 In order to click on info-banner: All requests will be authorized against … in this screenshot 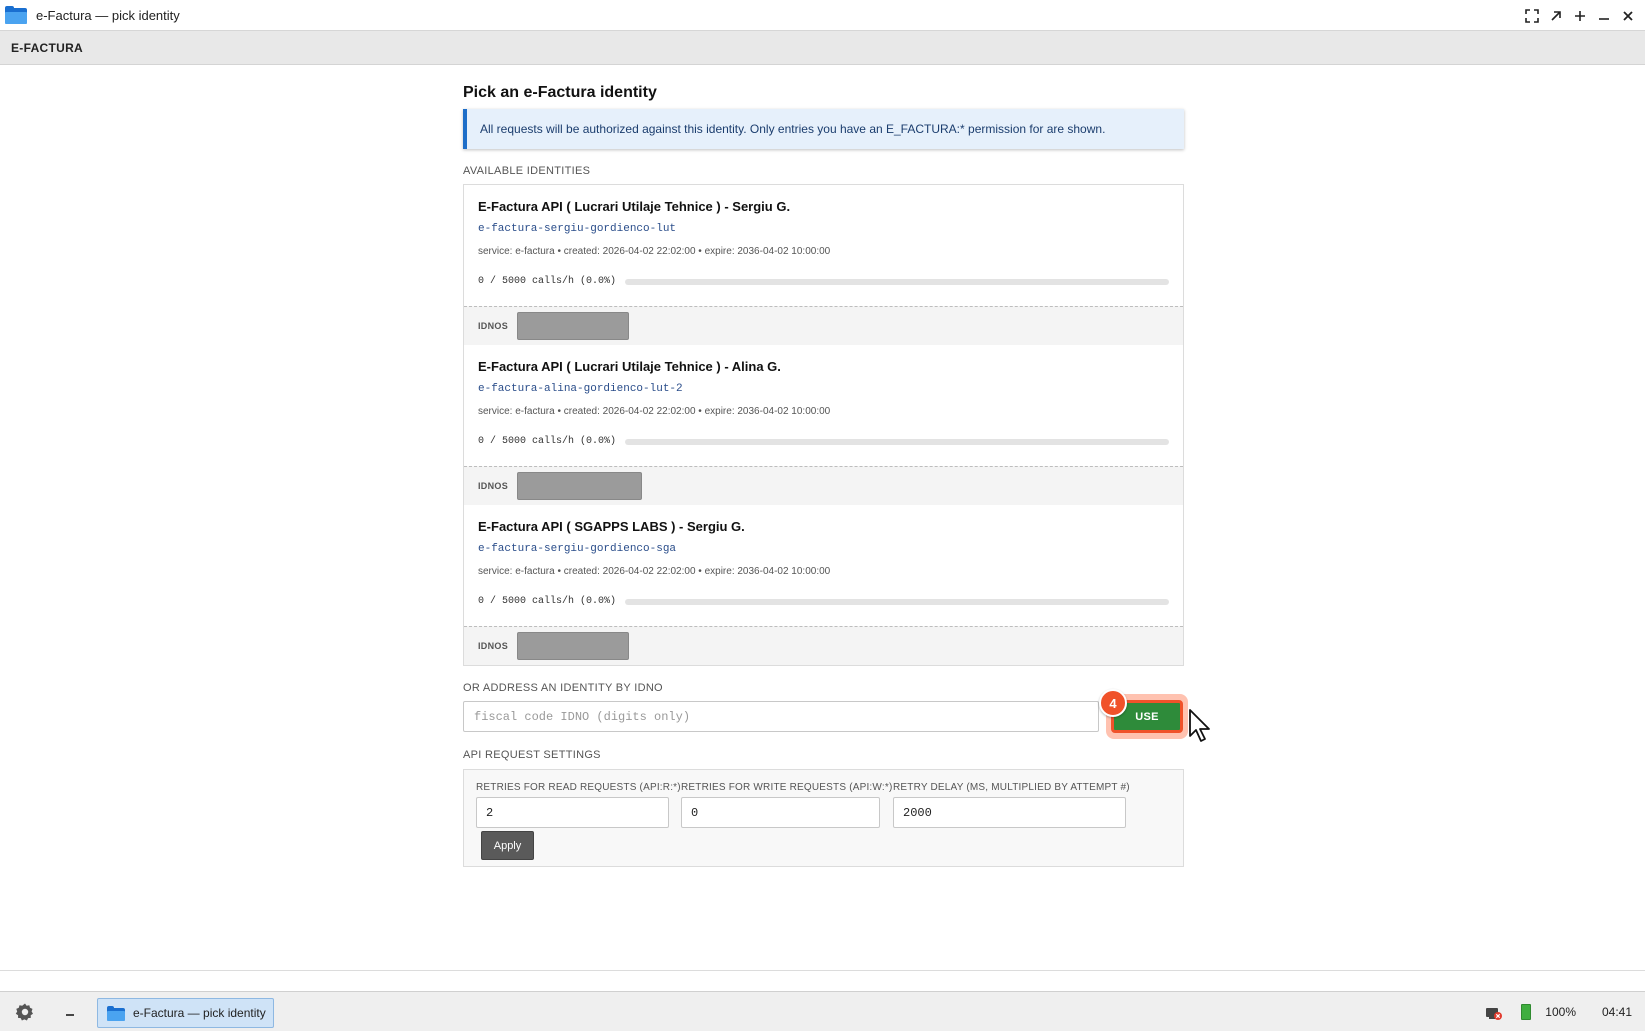, I will do `click(823, 129)`.